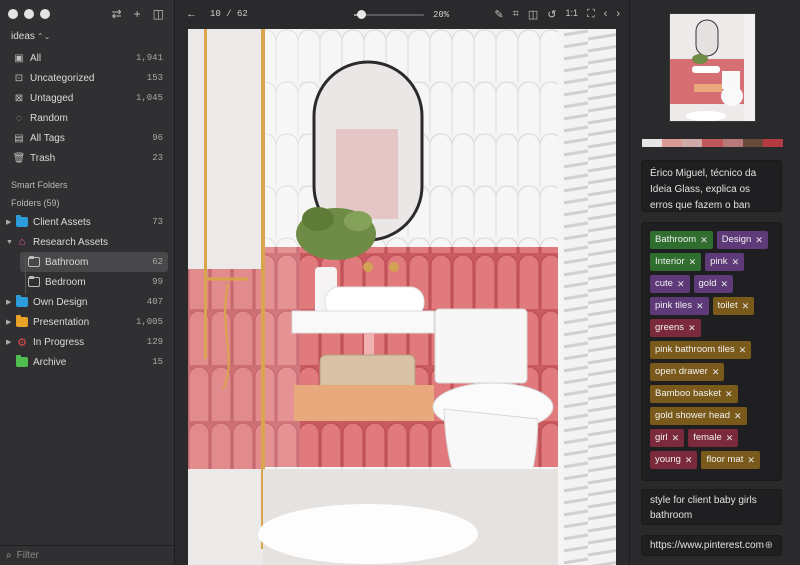 Image resolution: width=800 pixels, height=565 pixels. What do you see at coordinates (87, 302) in the screenshot?
I see `folder-own-design: ▶ Own Design 407` at bounding box center [87, 302].